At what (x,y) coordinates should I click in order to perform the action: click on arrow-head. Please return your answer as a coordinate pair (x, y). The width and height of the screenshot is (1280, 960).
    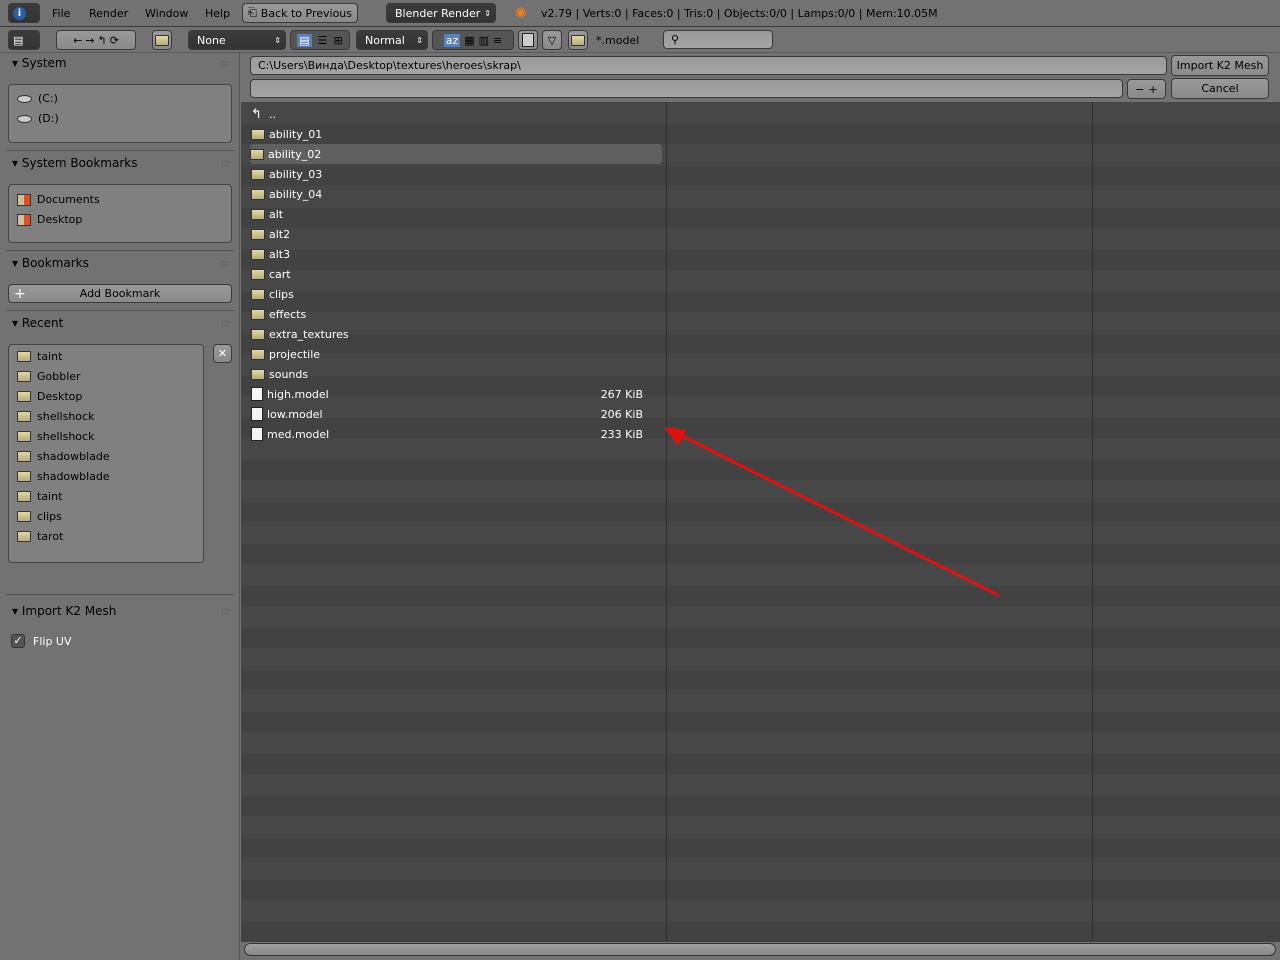
    Looking at the image, I should click on (675, 436).